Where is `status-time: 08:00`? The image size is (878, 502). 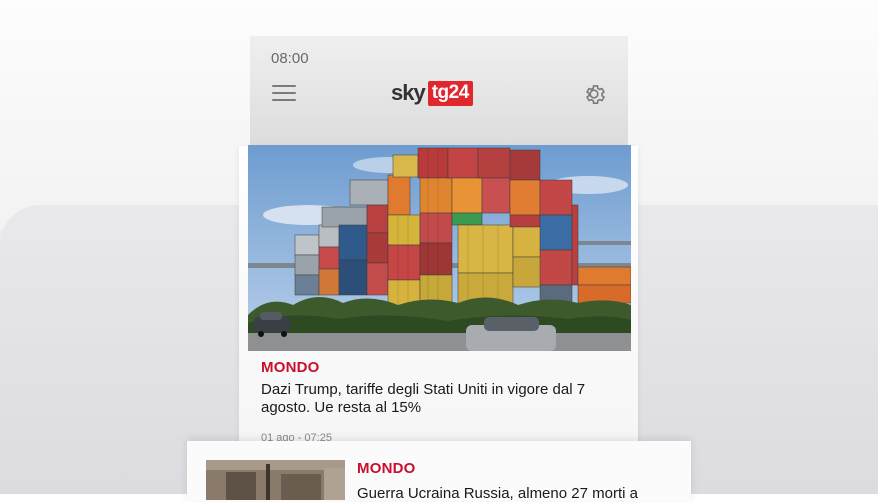 status-time: 08:00 is located at coordinates (290, 58).